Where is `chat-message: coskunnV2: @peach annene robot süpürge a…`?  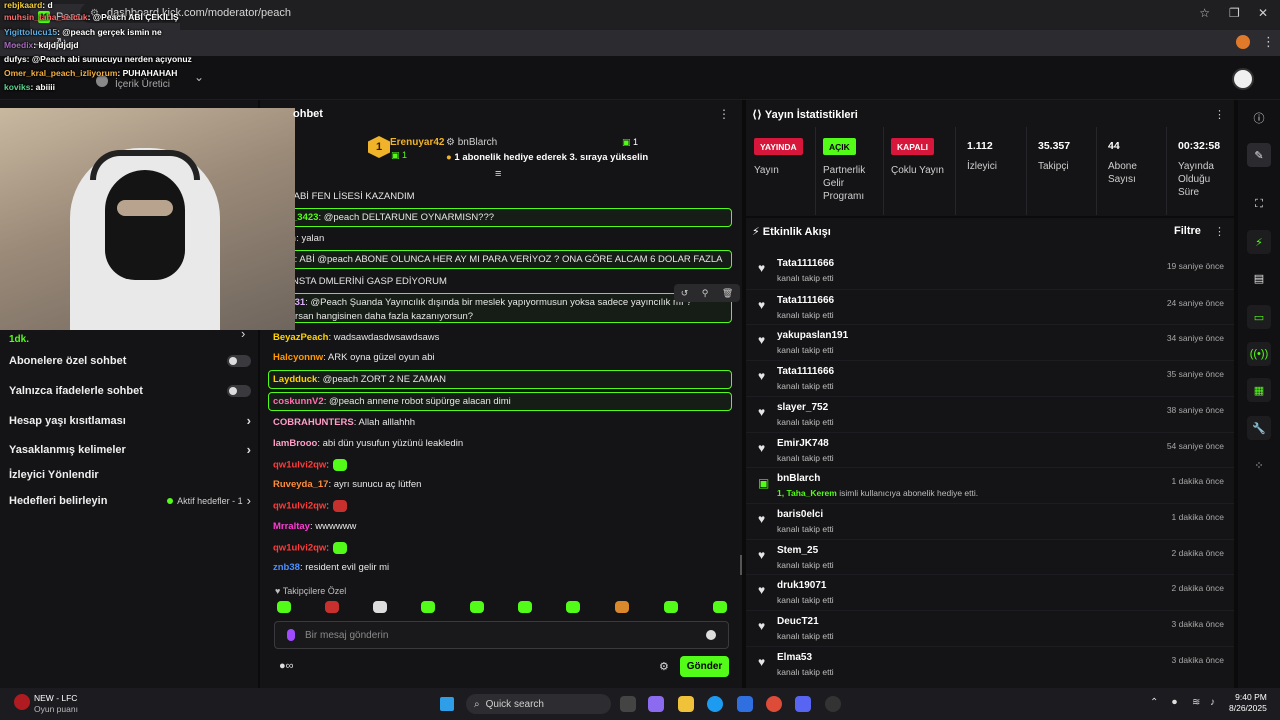
chat-message: coskunnV2: @peach annene robot süpürge a… is located at coordinates (392, 401).